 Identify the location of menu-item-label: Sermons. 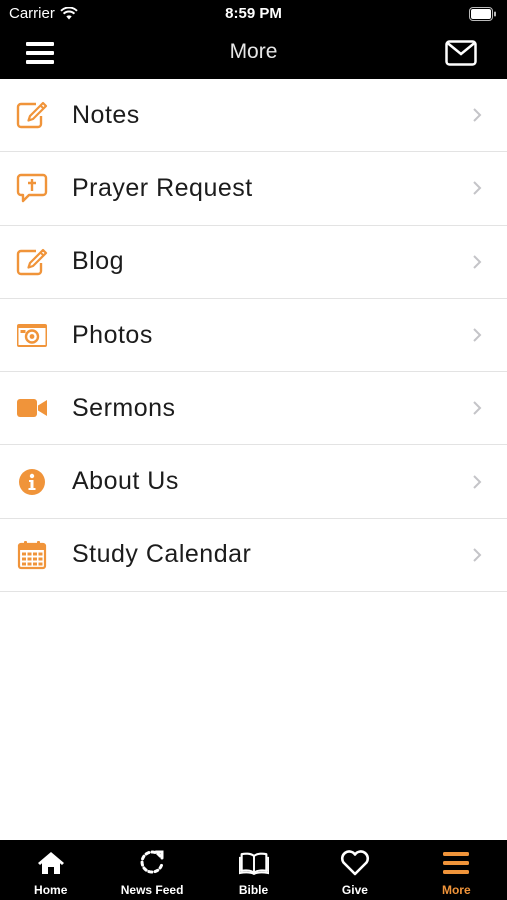
(124, 407).